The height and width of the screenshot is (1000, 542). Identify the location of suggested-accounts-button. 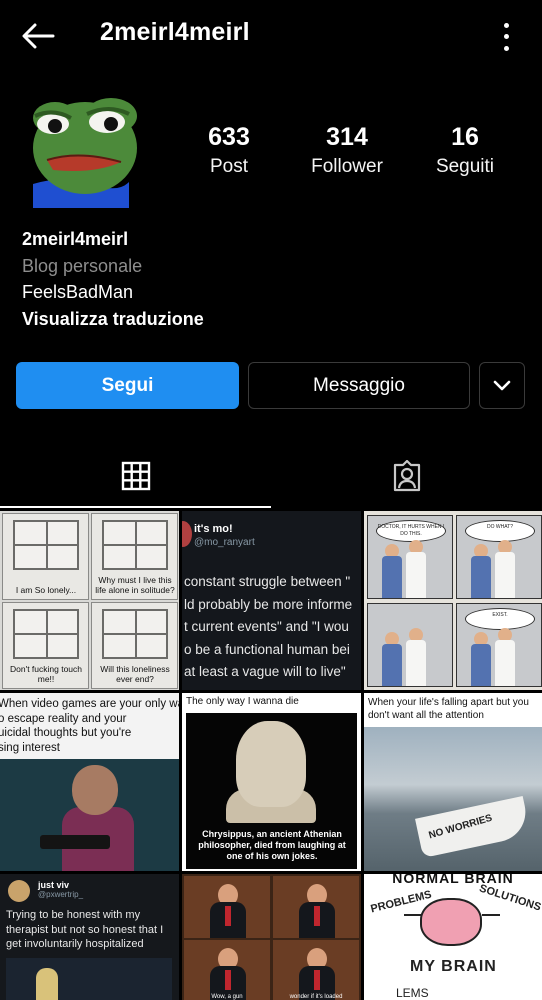
(502, 385).